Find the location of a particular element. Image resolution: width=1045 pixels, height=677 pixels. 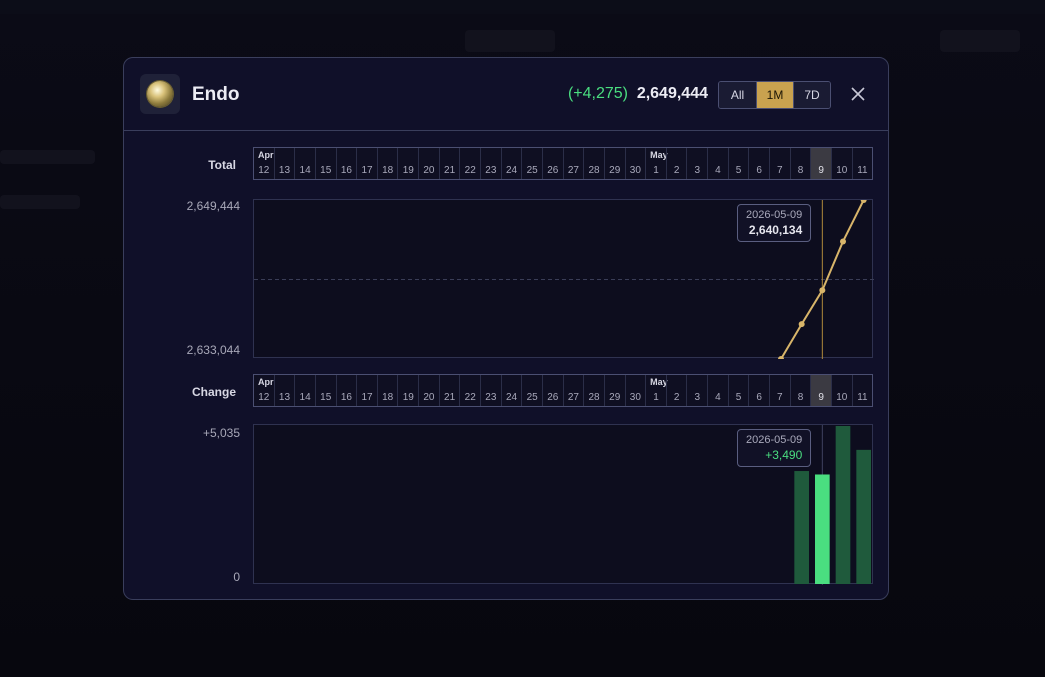

total-timeline-day: 14 is located at coordinates (304, 163).